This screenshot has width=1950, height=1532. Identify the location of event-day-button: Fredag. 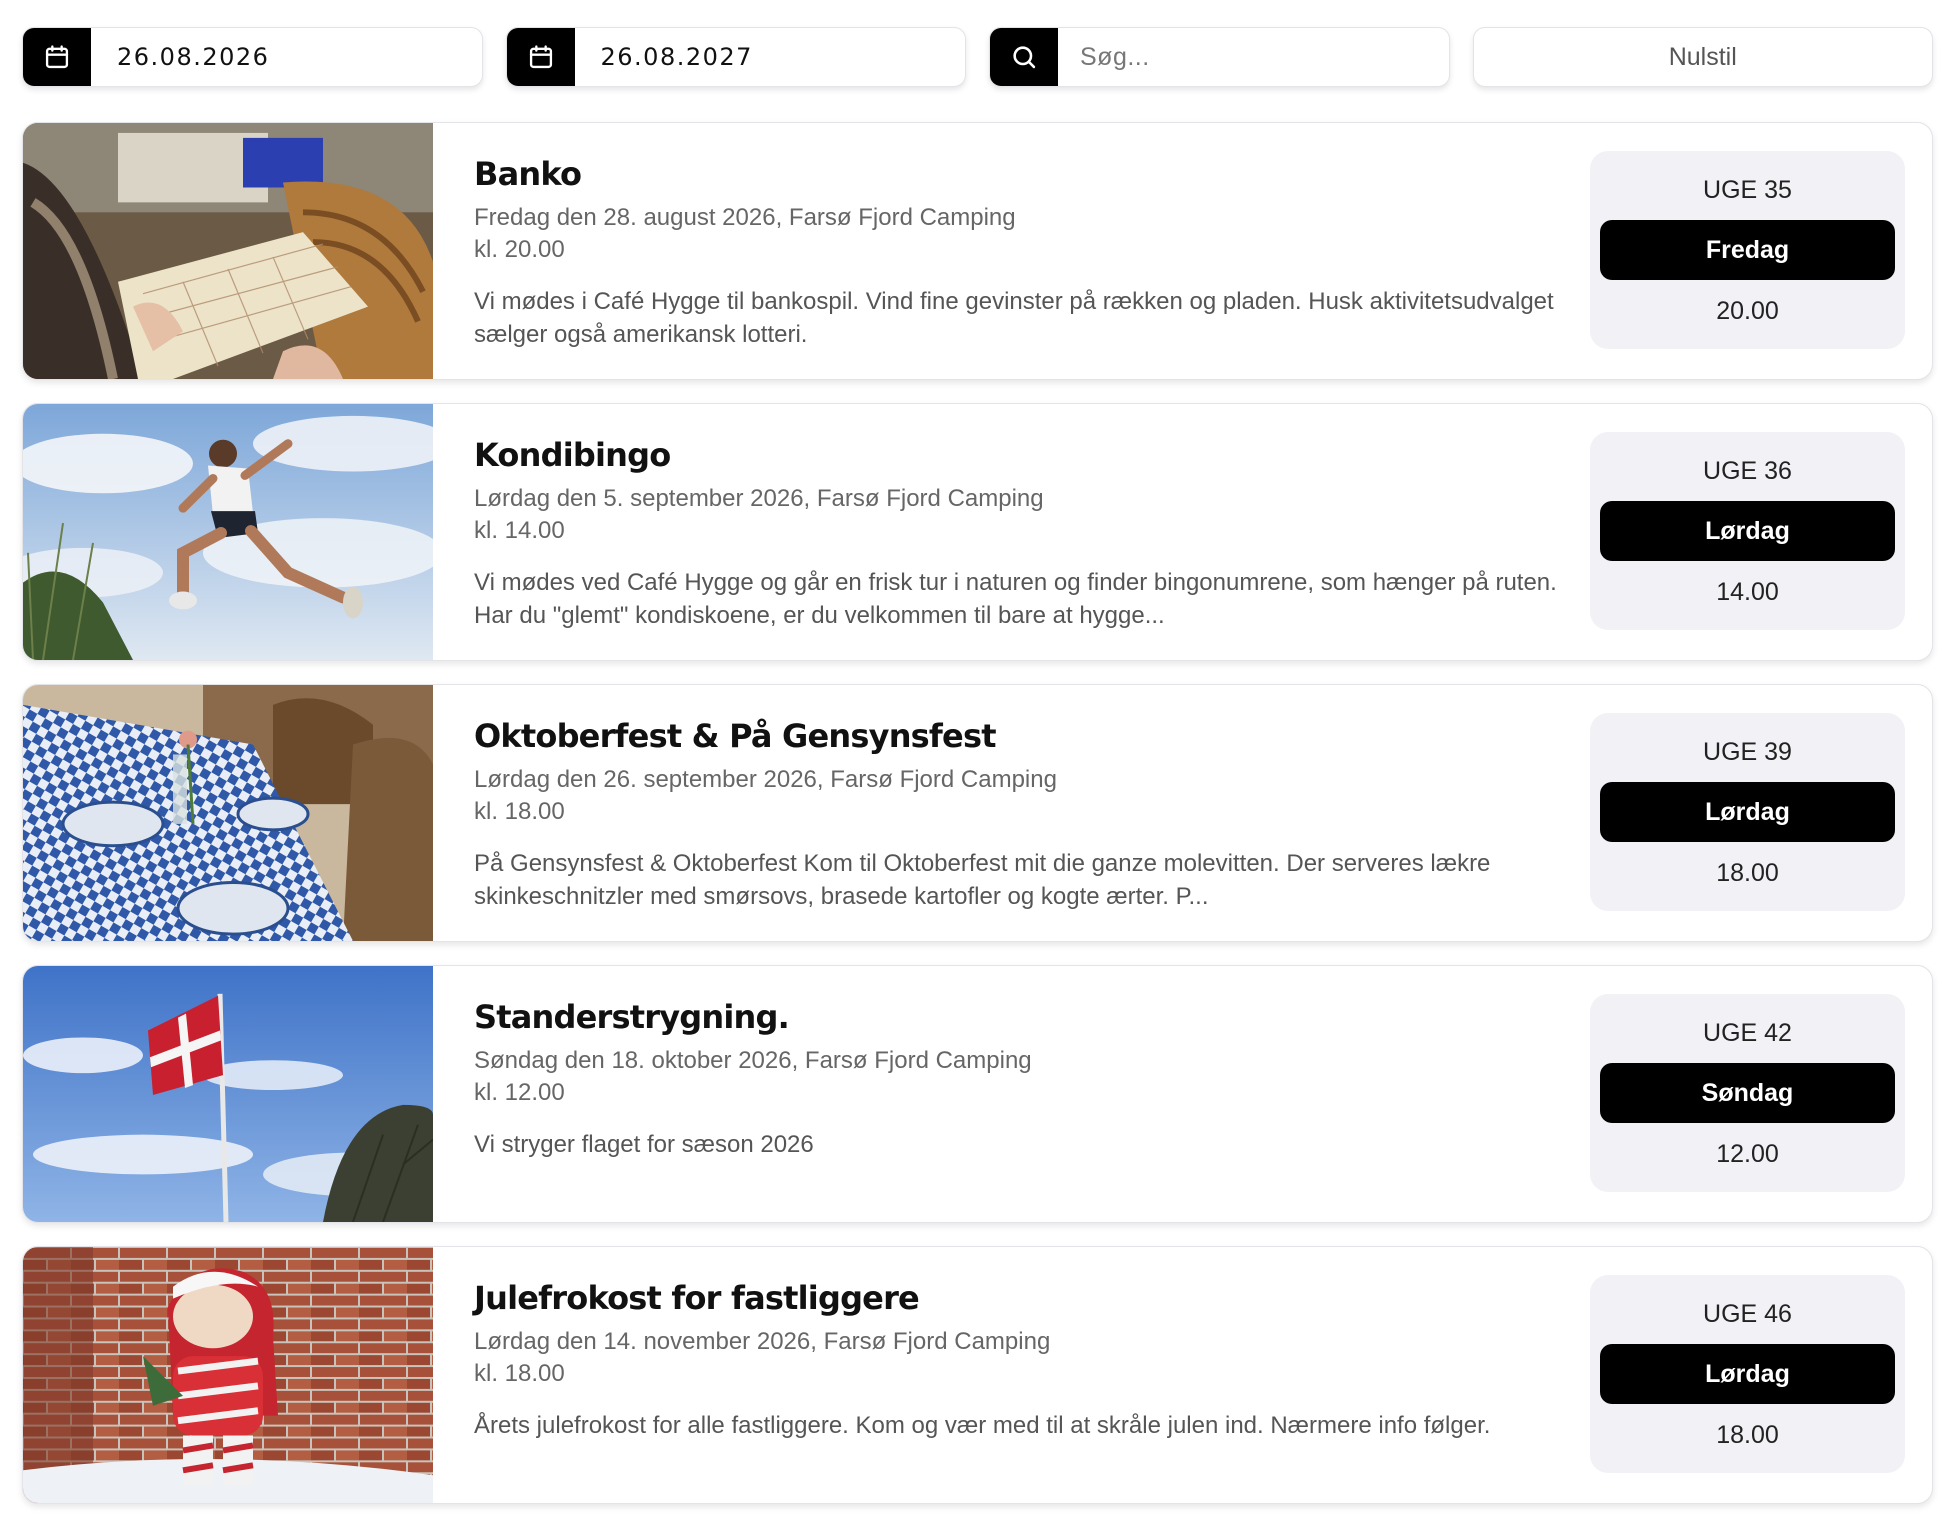
(1747, 250).